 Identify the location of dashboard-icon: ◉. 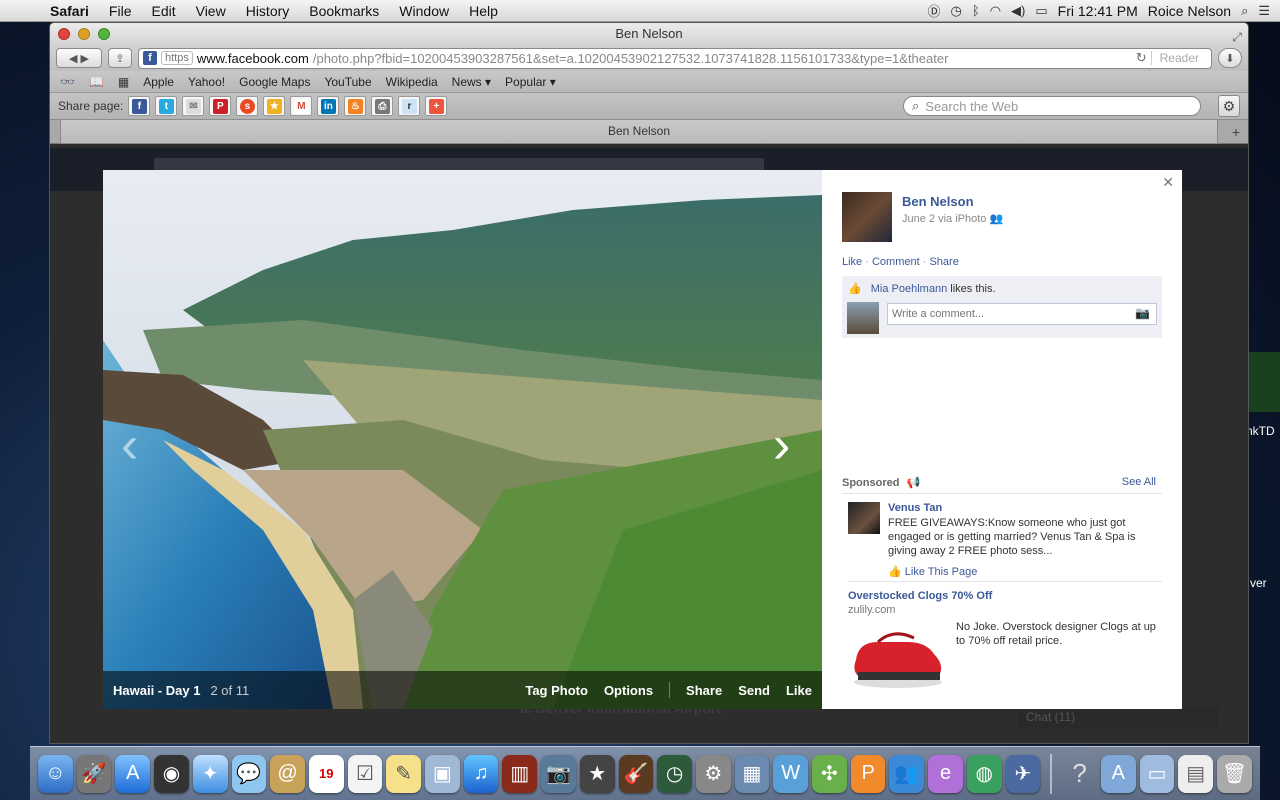
(171, 773).